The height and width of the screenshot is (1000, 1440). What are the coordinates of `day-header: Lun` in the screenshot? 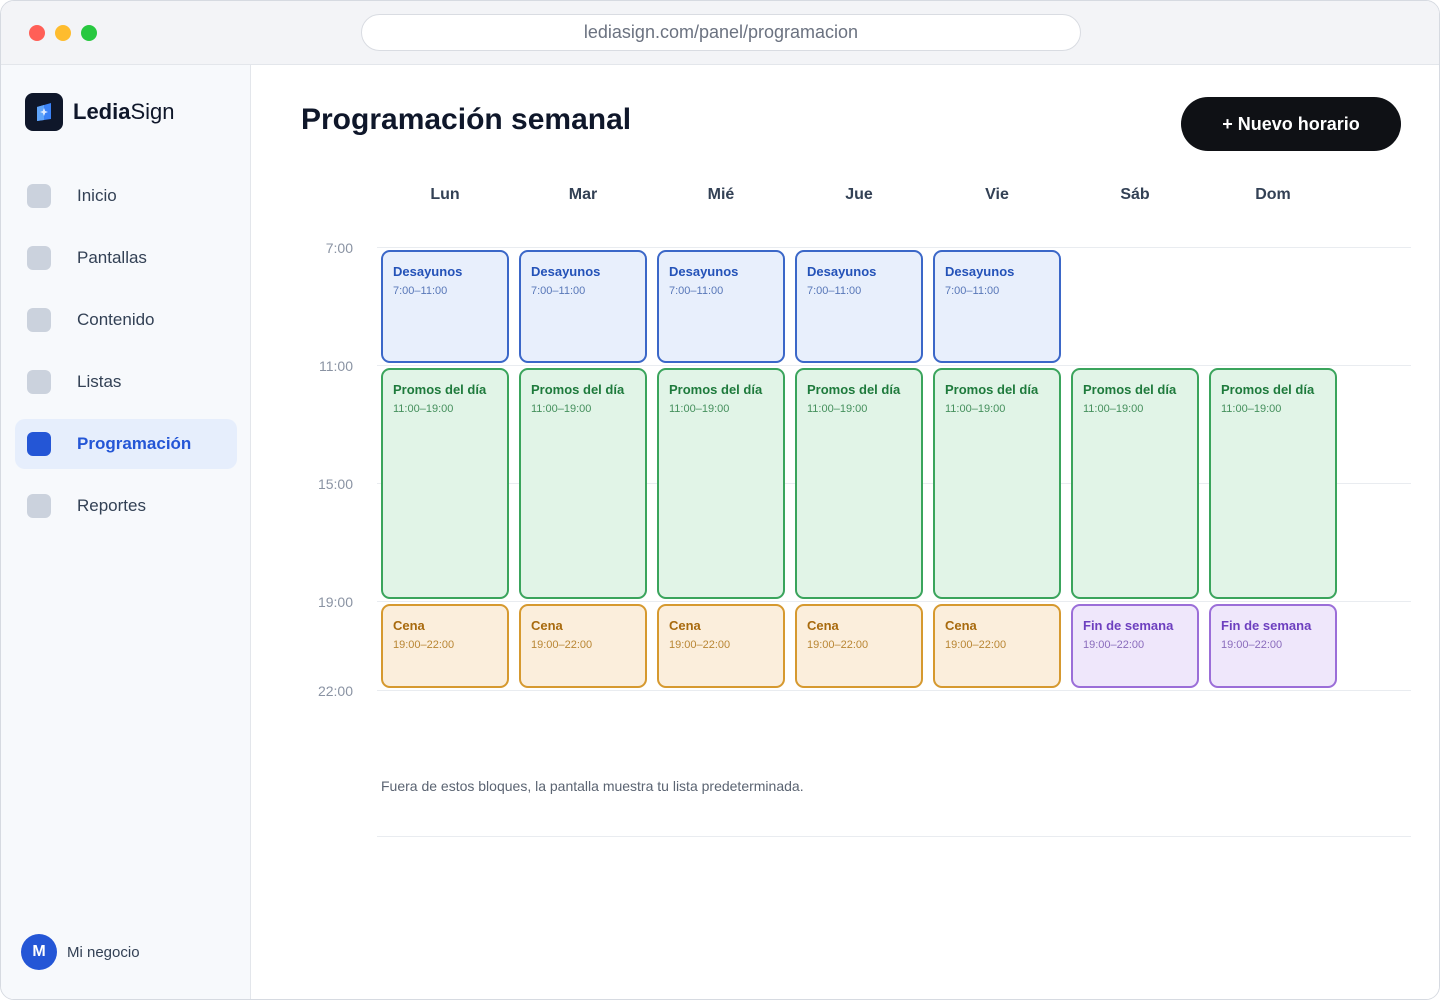 It's located at (445, 194).